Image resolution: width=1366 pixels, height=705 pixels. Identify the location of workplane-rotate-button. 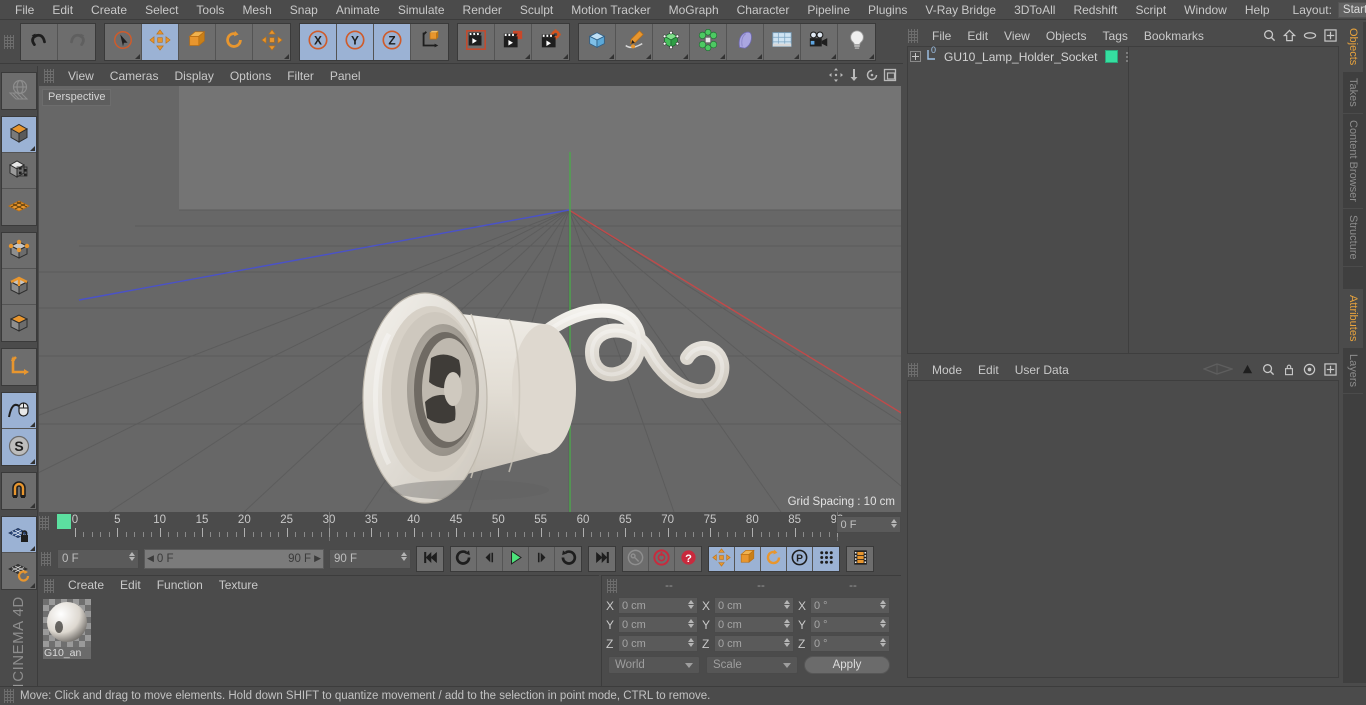
(18, 571).